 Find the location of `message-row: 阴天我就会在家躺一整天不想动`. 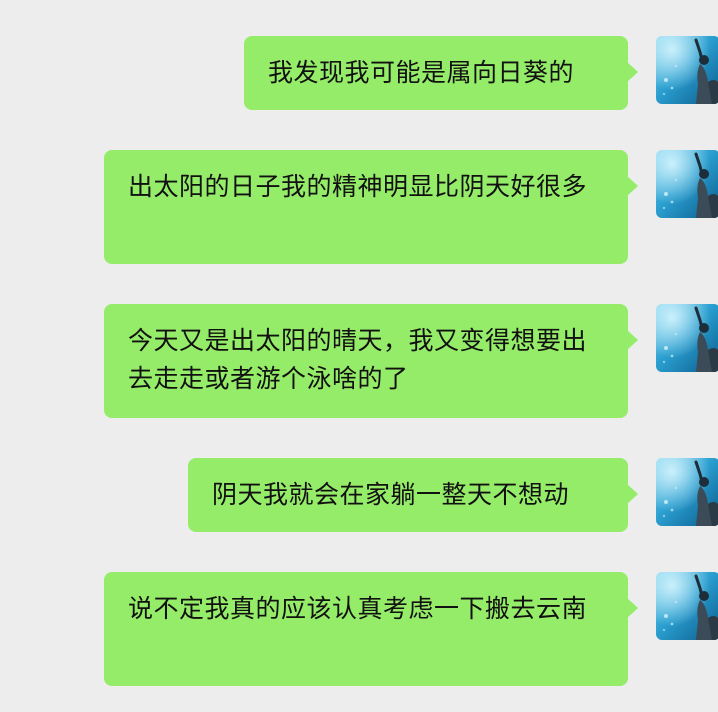

message-row: 阴天我就会在家躺一整天不想动 is located at coordinates (359, 495).